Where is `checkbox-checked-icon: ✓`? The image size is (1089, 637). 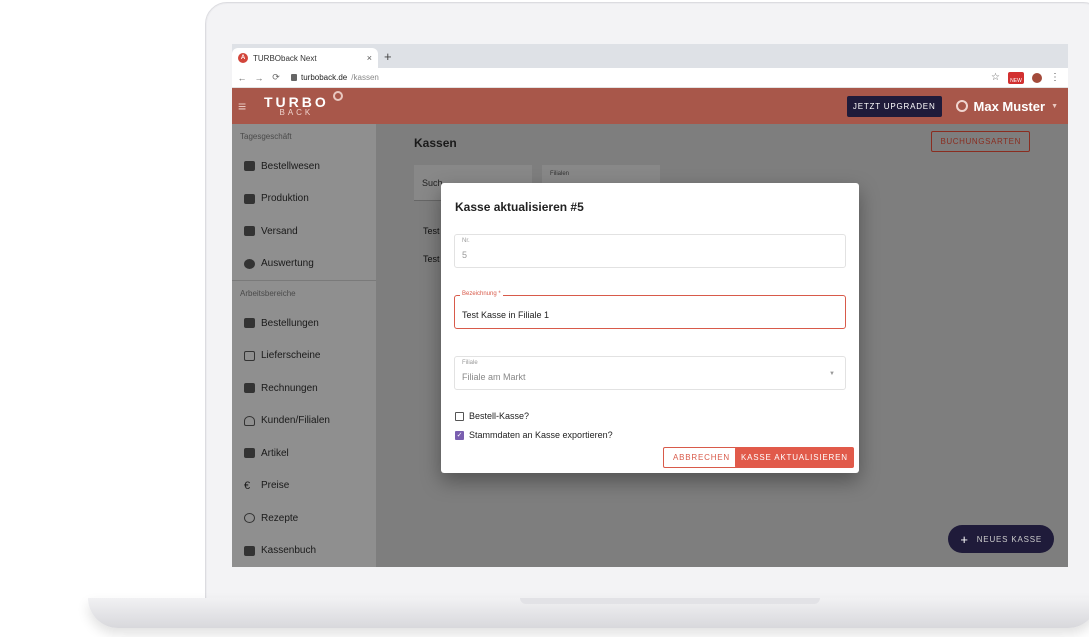 checkbox-checked-icon: ✓ is located at coordinates (459, 435).